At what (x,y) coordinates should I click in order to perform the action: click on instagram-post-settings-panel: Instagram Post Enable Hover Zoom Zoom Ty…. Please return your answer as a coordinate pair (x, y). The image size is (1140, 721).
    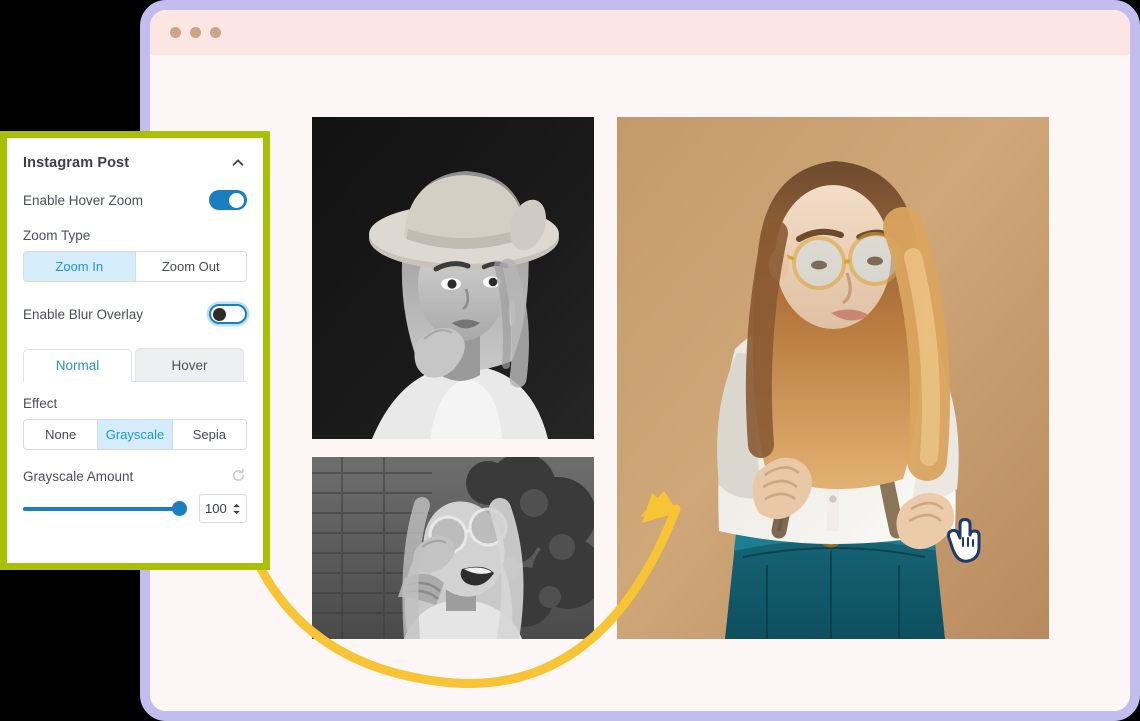
    Looking at the image, I should click on (135, 350).